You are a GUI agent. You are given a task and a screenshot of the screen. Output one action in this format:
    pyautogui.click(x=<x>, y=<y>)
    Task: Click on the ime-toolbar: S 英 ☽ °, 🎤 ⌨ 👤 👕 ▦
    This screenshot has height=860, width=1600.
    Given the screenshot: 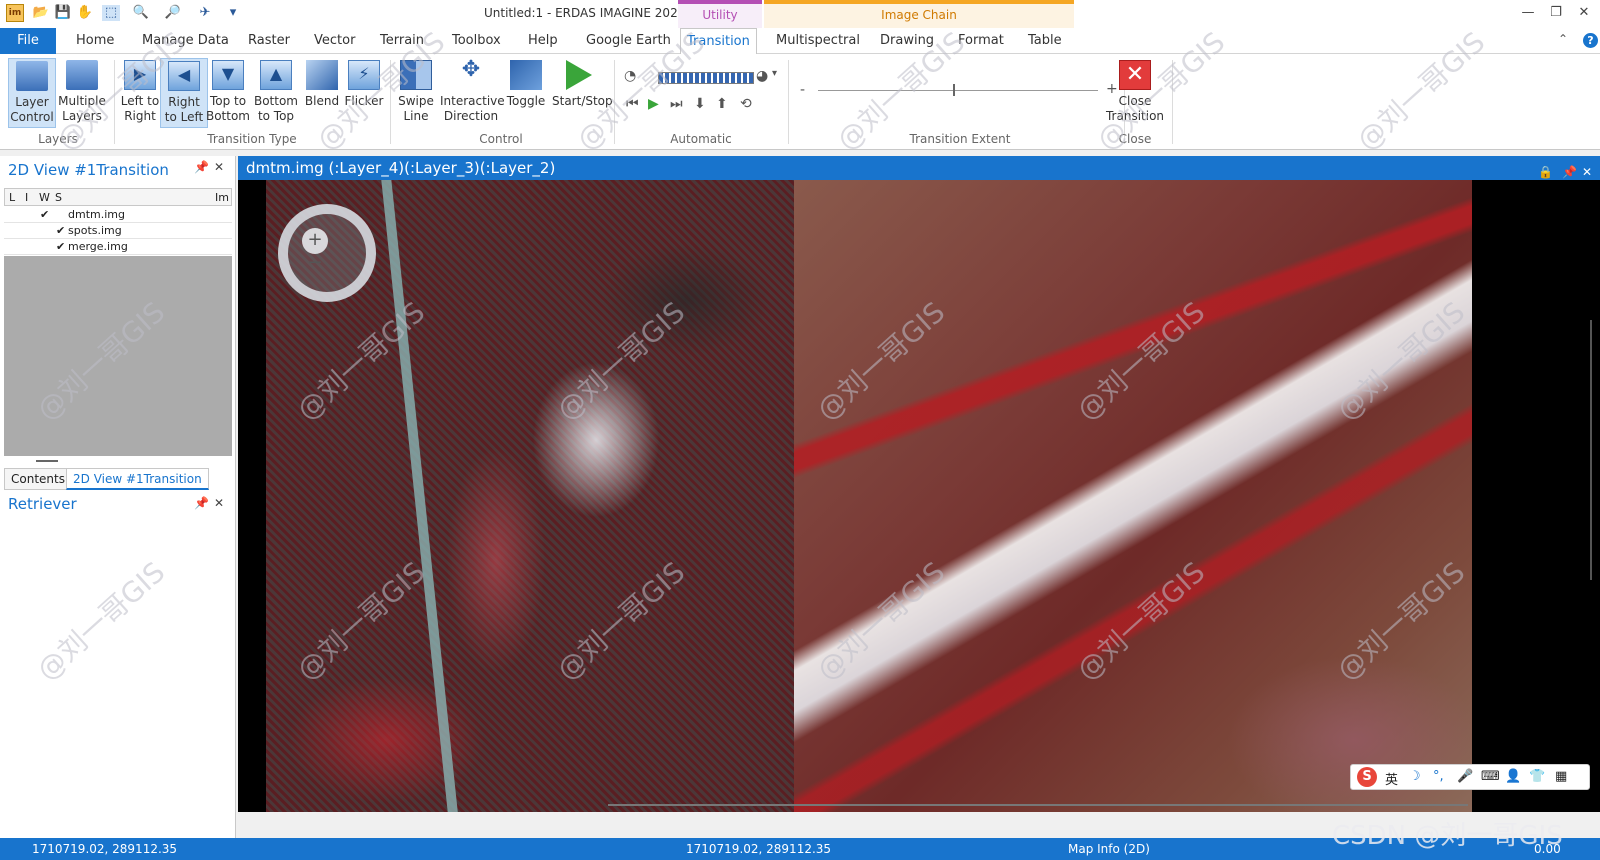 What is the action you would take?
    pyautogui.click(x=1470, y=777)
    